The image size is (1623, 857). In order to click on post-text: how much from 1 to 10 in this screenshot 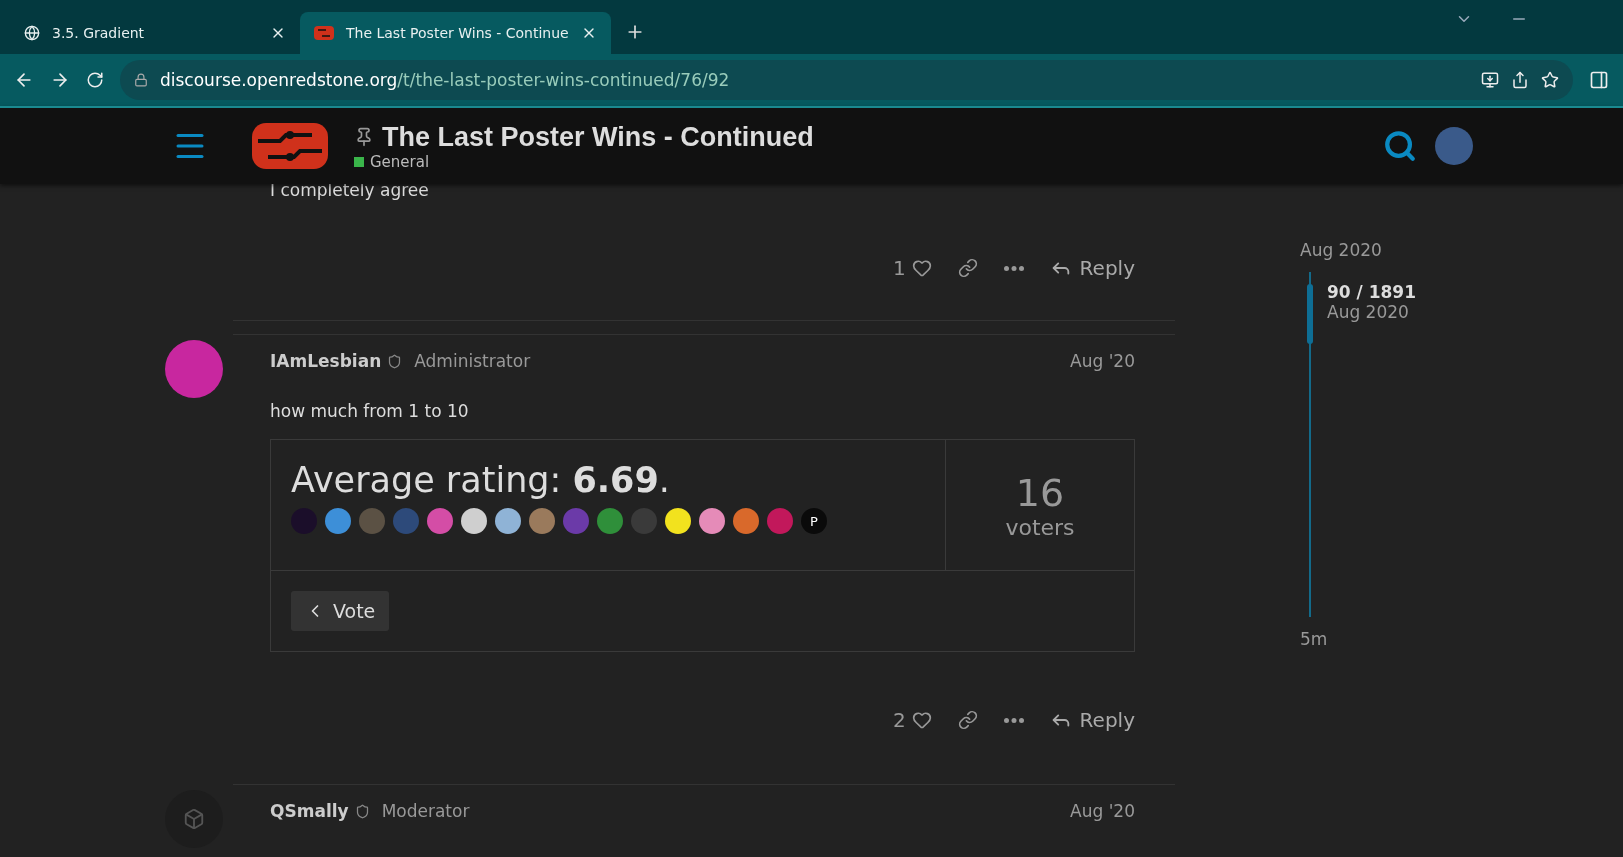, I will do `click(370, 411)`.